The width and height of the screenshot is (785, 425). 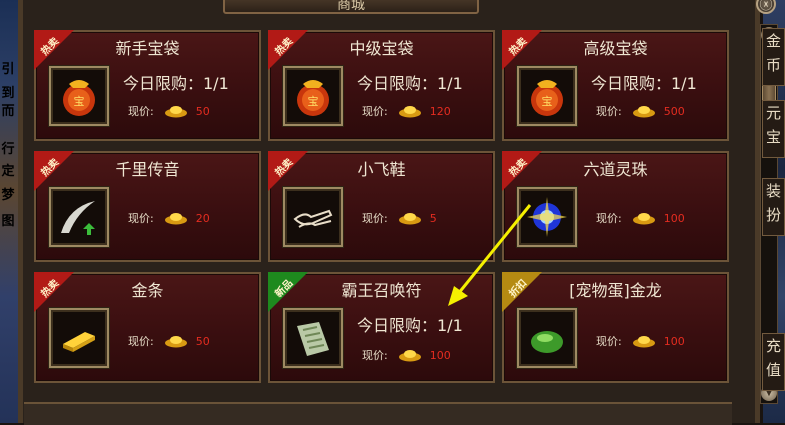 I want to click on item-name: [宠物蛋]金龙, so click(x=615, y=290).